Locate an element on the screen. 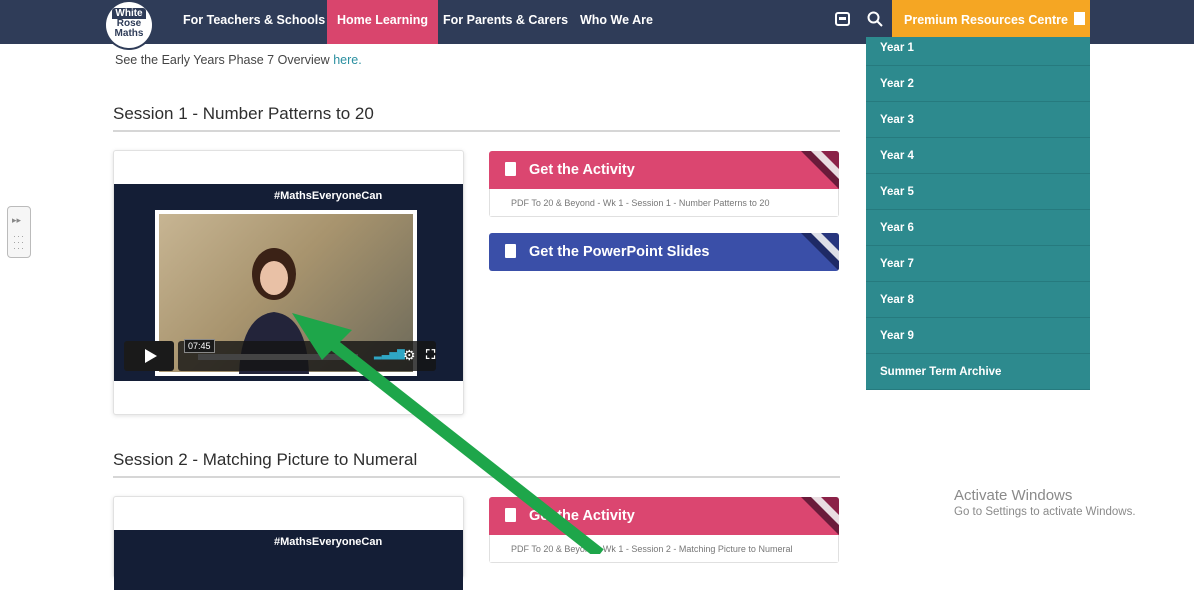 This screenshot has width=1194, height=590. dropdown-year-4: Year 4 is located at coordinates (978, 156).